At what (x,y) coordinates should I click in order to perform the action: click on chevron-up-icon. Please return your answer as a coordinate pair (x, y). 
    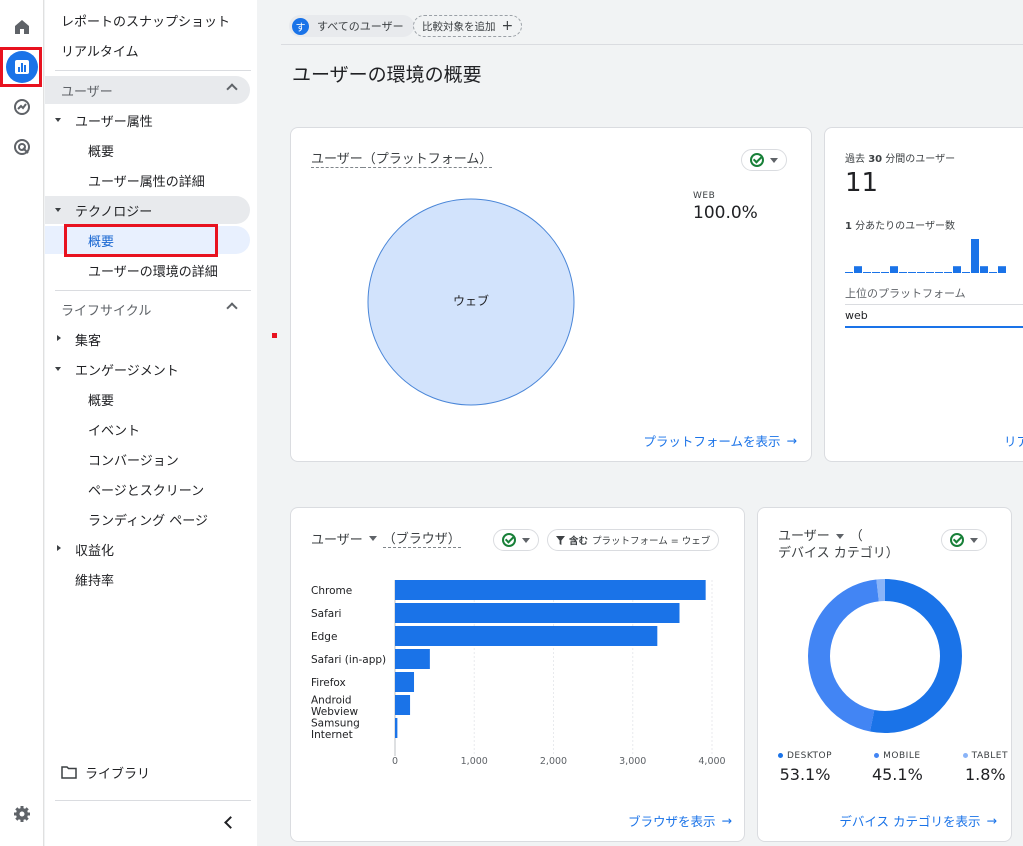
    Looking at the image, I should click on (232, 308).